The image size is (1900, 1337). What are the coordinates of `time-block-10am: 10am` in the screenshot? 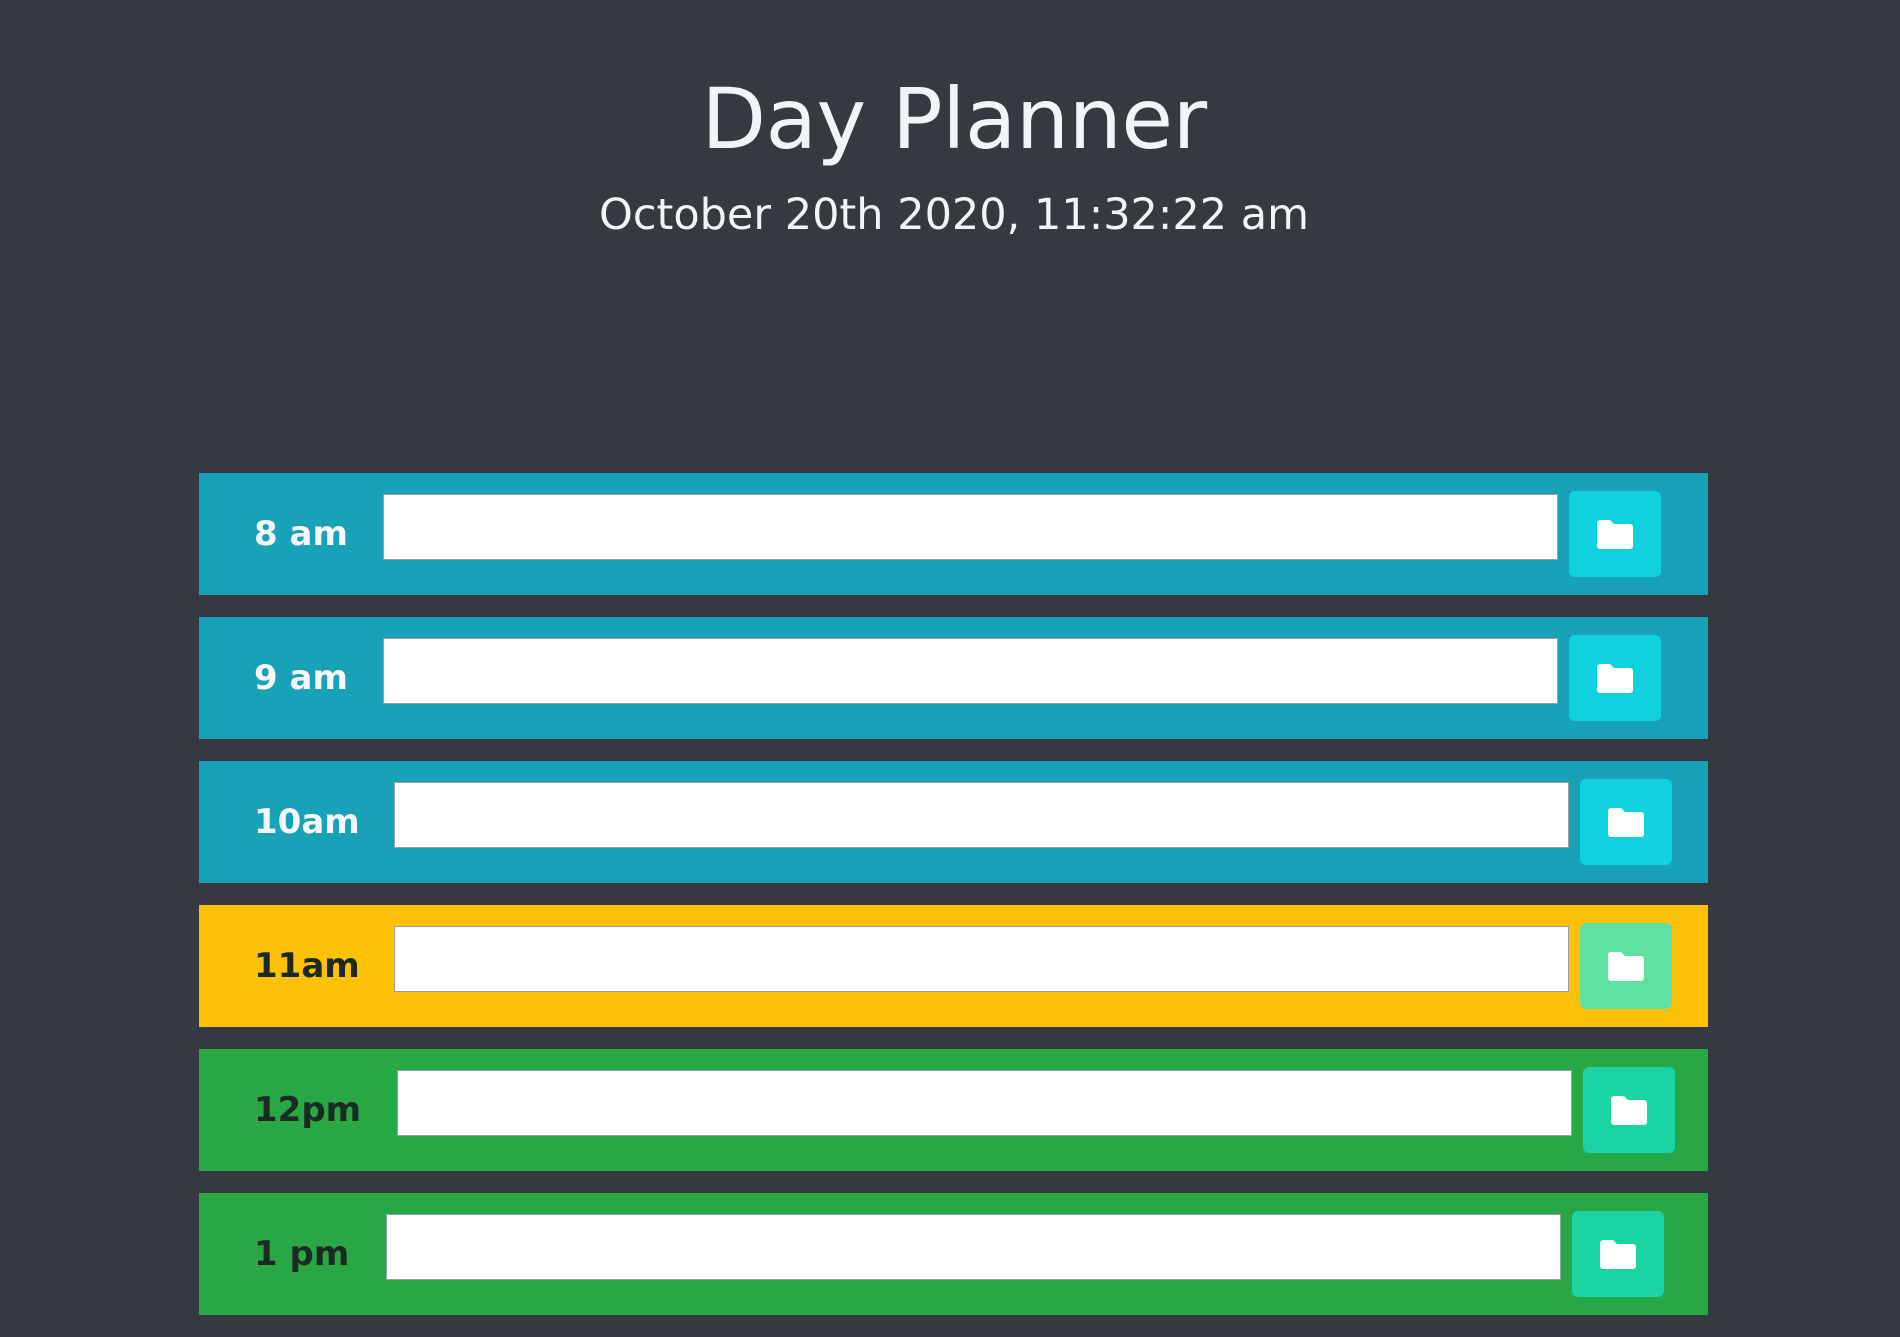 It's located at (953, 822).